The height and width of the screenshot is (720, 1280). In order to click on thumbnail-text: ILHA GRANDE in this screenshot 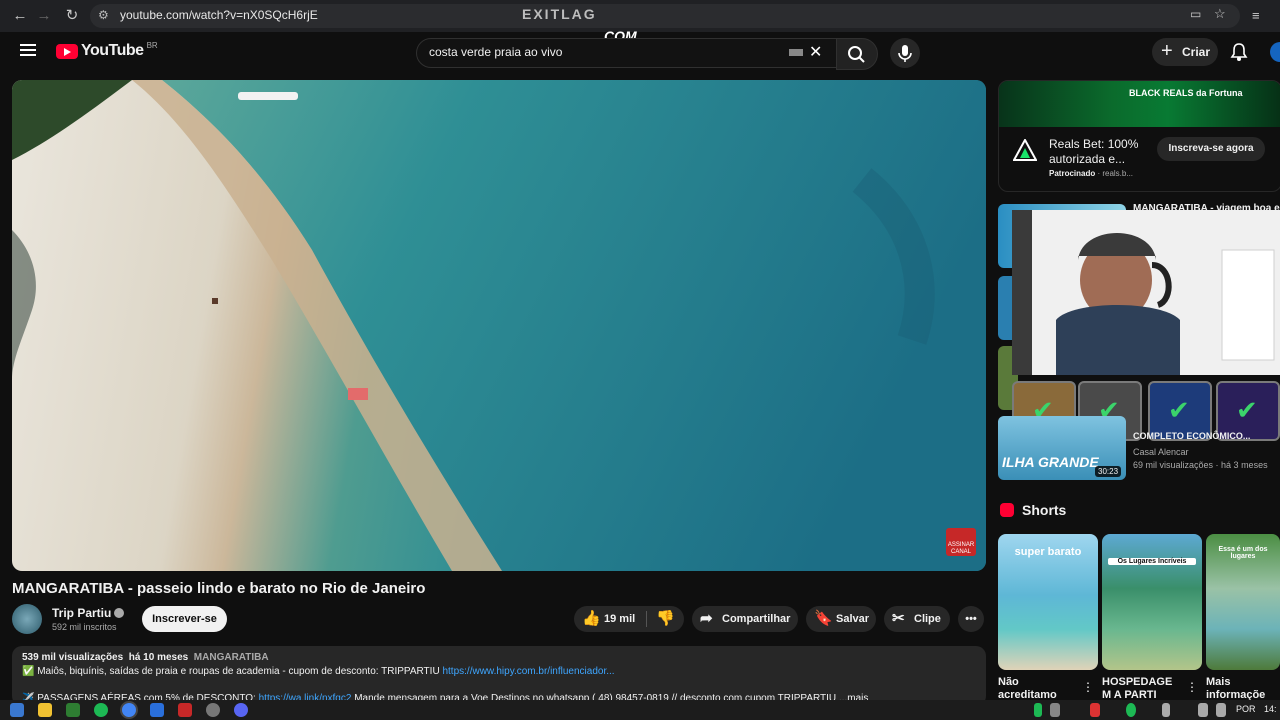, I will do `click(1050, 462)`.